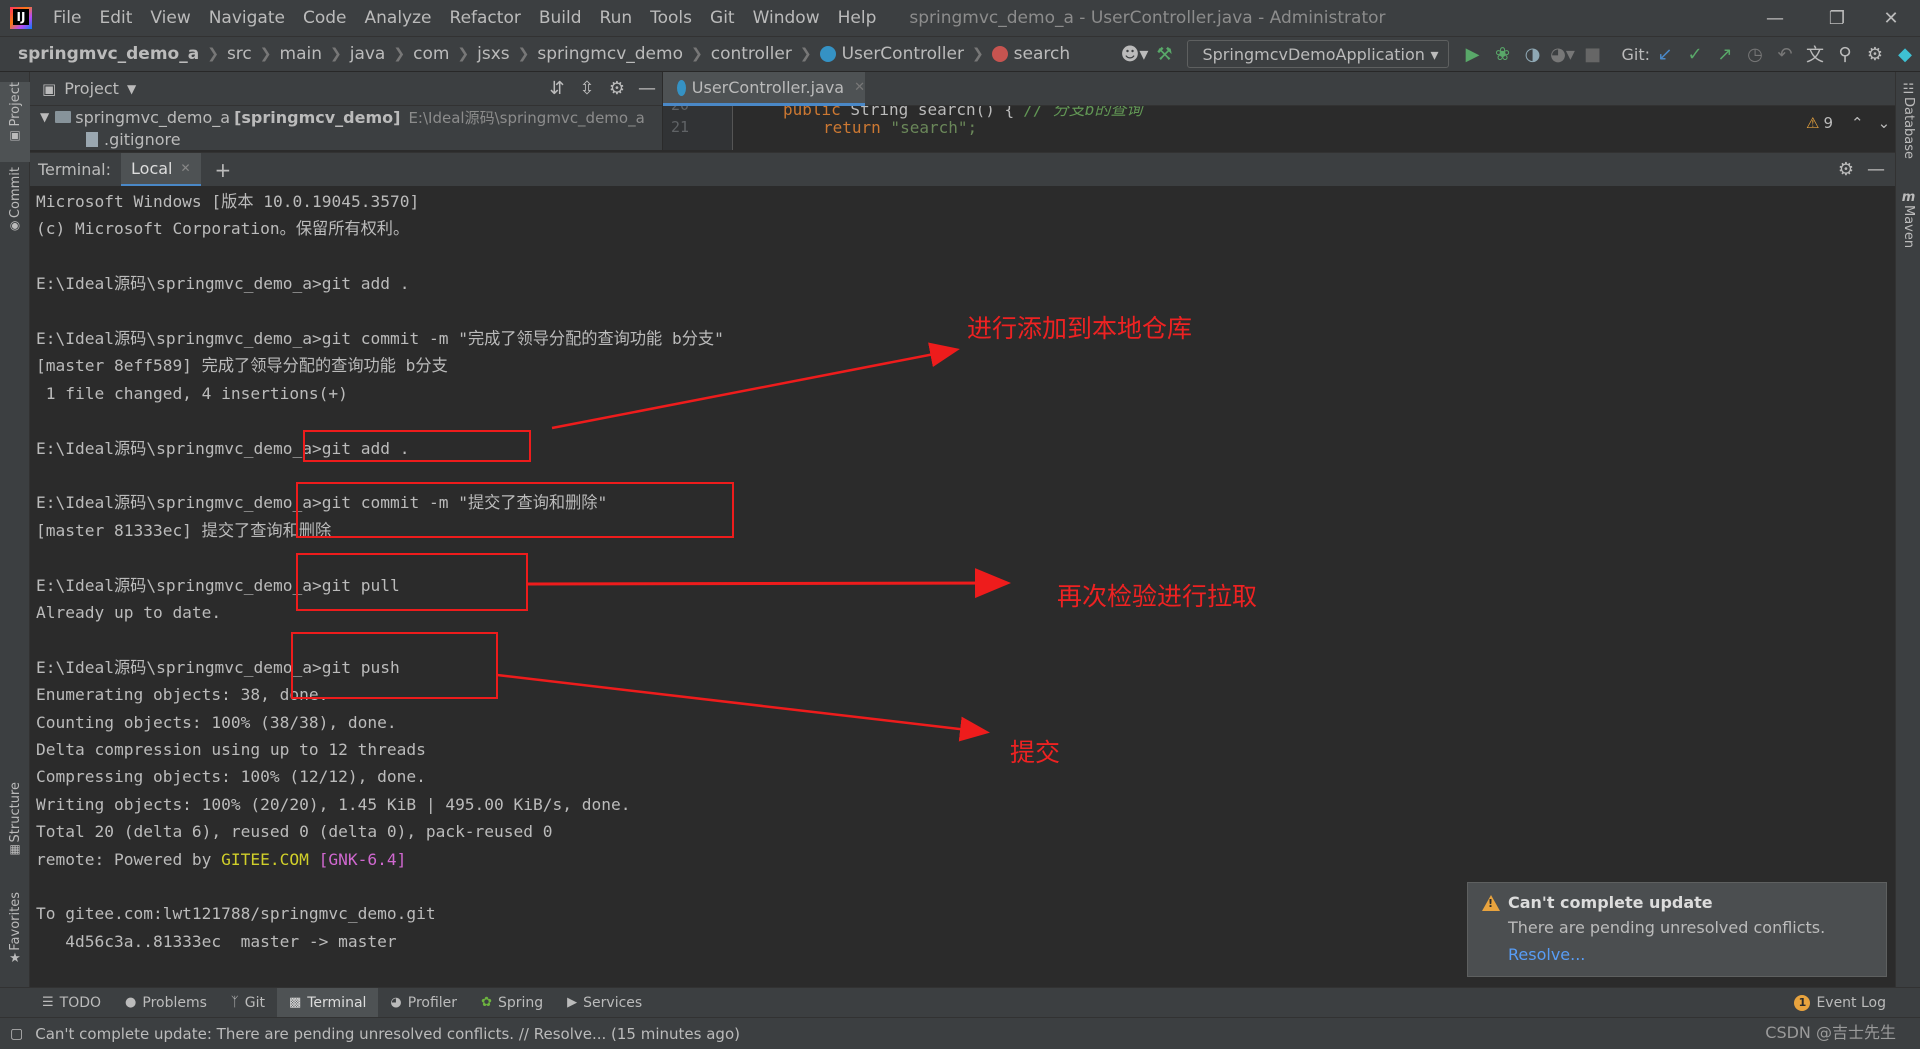  Describe the element at coordinates (610, 54) in the screenshot. I see `breadcrumb-springmcv-demo: springmcv_demo` at that location.